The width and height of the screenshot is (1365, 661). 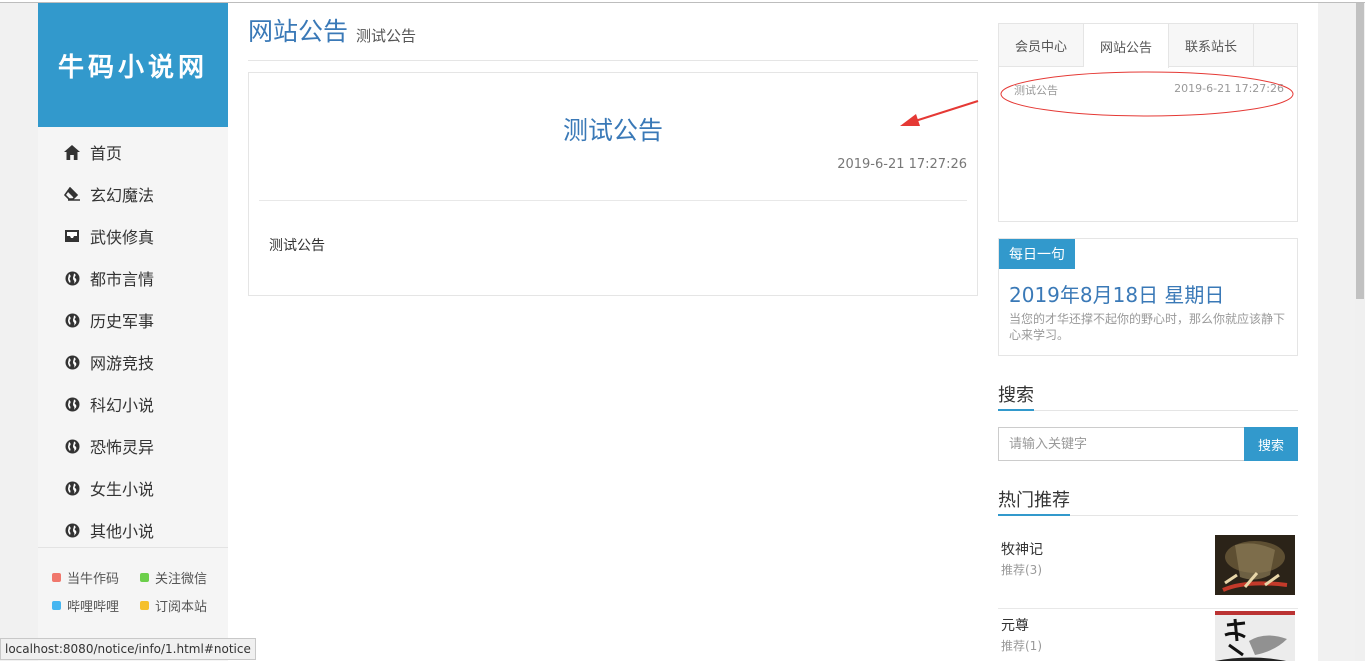 I want to click on nav-label: 武侠修真, so click(x=122, y=237).